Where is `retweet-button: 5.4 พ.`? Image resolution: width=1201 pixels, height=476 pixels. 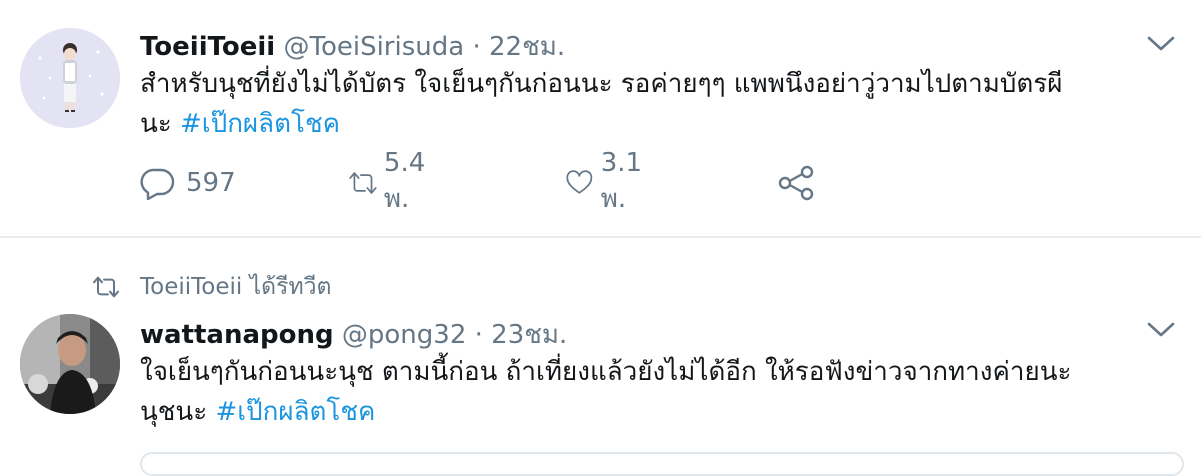
retweet-button: 5.4 พ. is located at coordinates (392, 181).